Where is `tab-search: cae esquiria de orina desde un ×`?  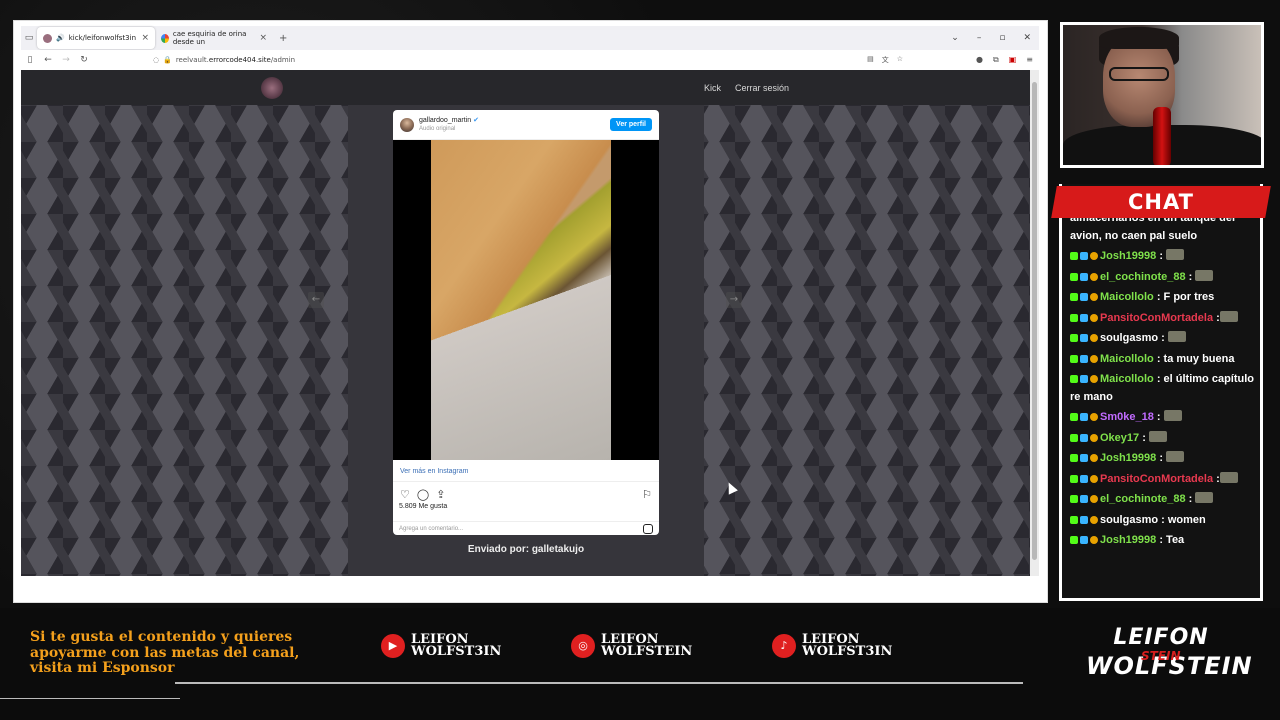
tab-search: cae esquiria de orina desde un × is located at coordinates (214, 38).